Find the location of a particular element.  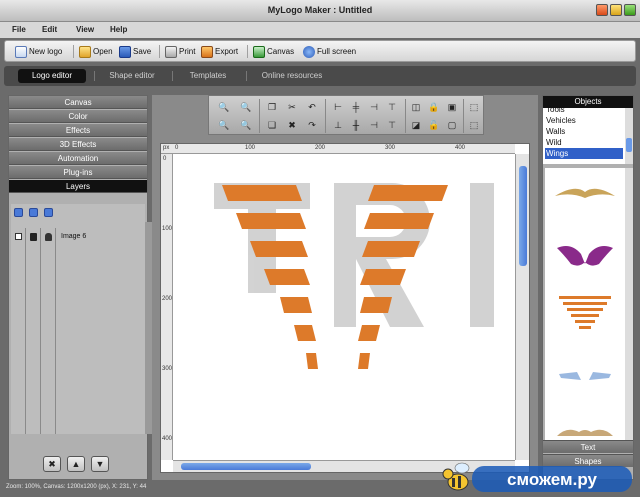

maximize-button is located at coordinates (616, 10).